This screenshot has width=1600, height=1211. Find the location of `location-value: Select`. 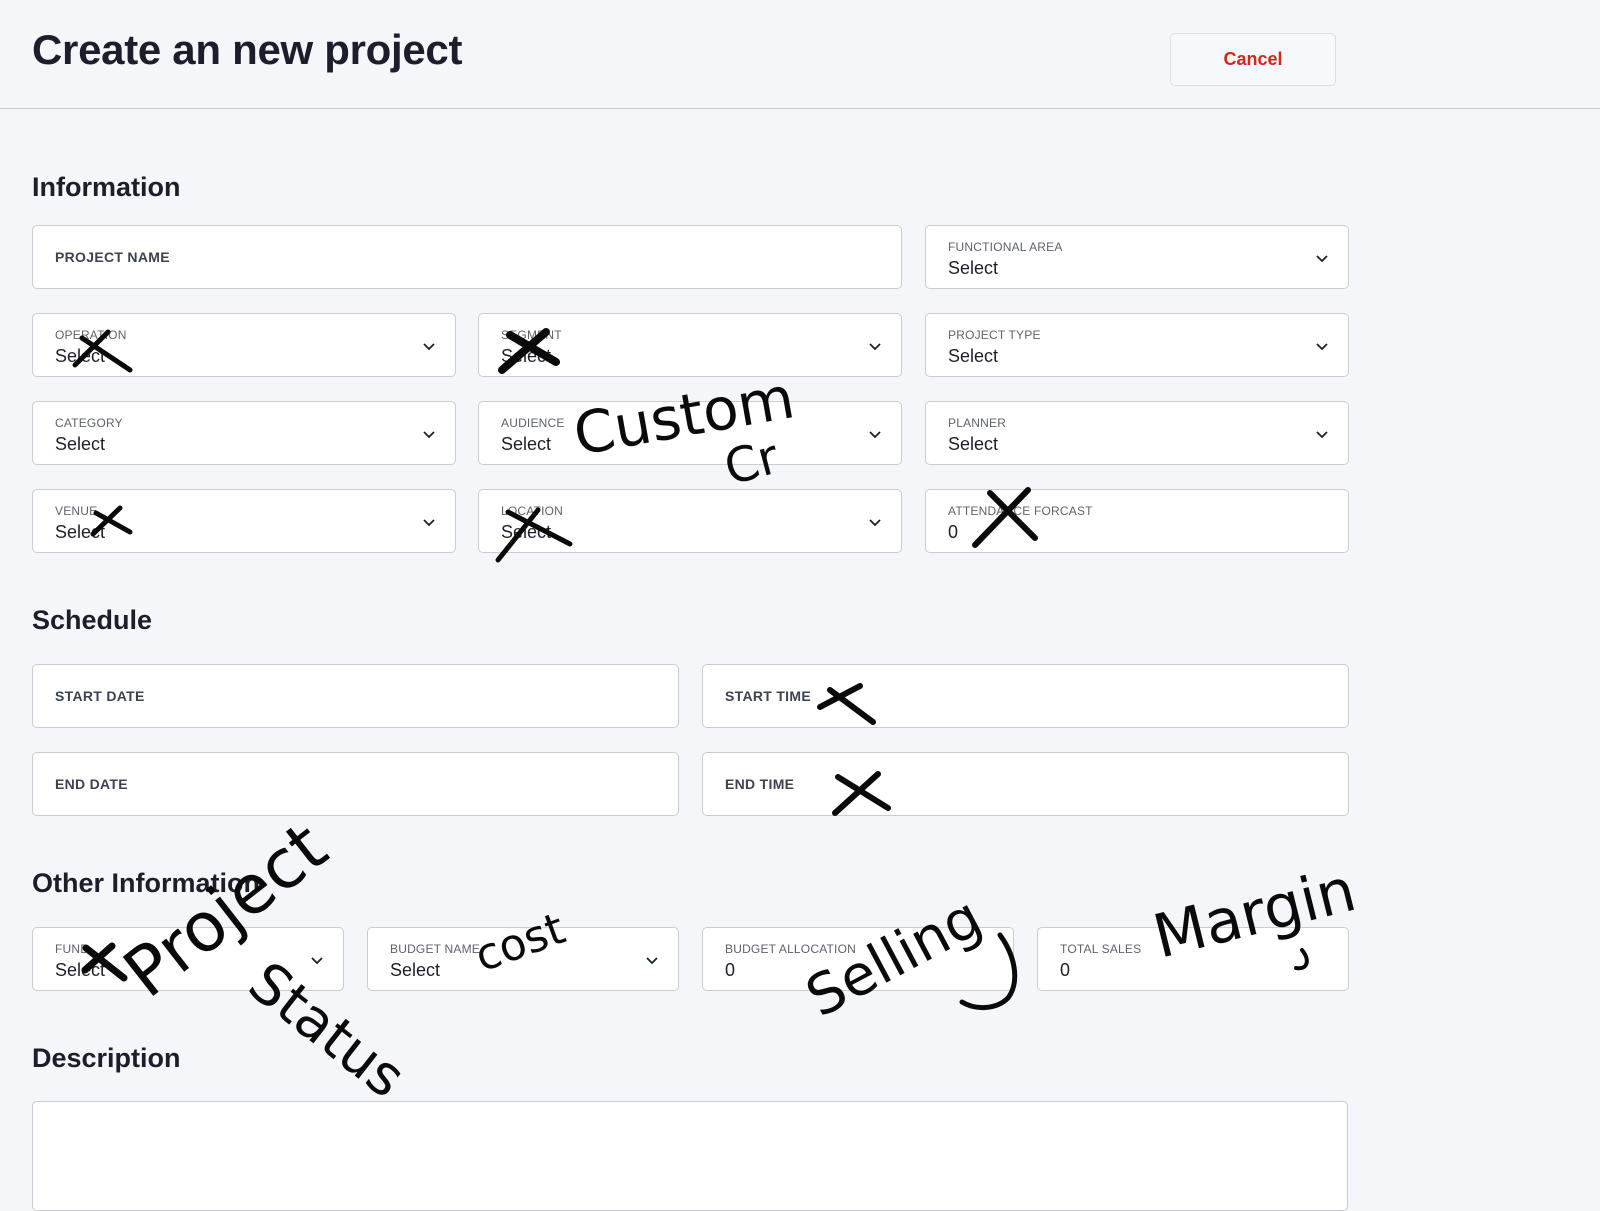

location-value: Select is located at coordinates (526, 532).